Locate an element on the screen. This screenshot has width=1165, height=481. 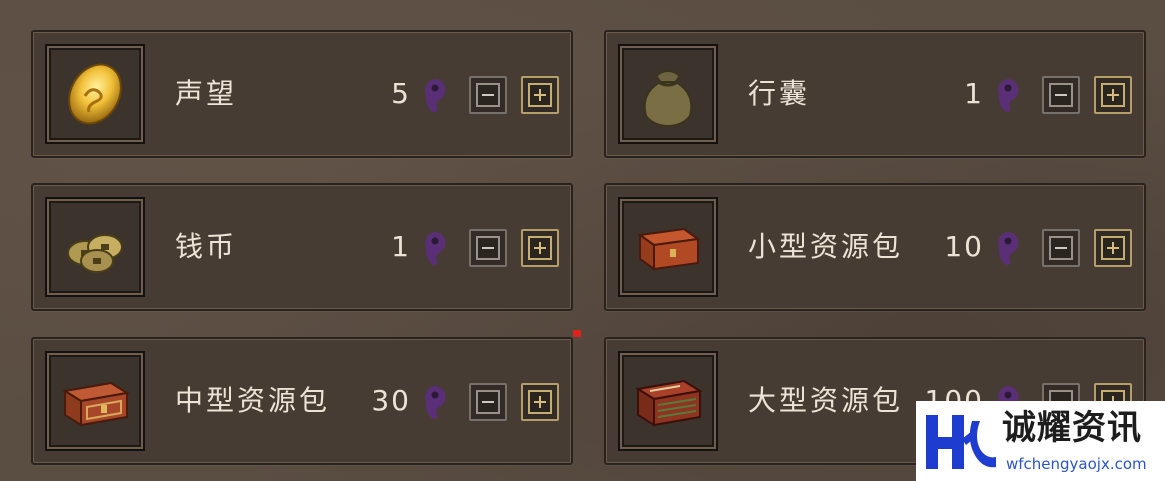
small-chest-icon is located at coordinates (669, 249).